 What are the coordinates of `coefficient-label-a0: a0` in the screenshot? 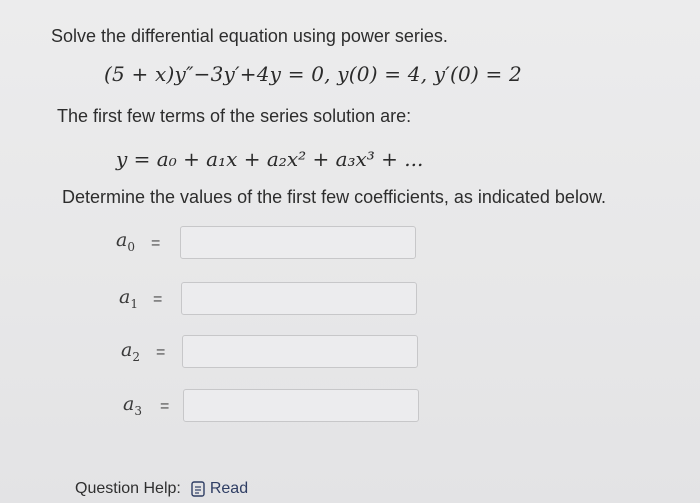 It's located at (125, 241).